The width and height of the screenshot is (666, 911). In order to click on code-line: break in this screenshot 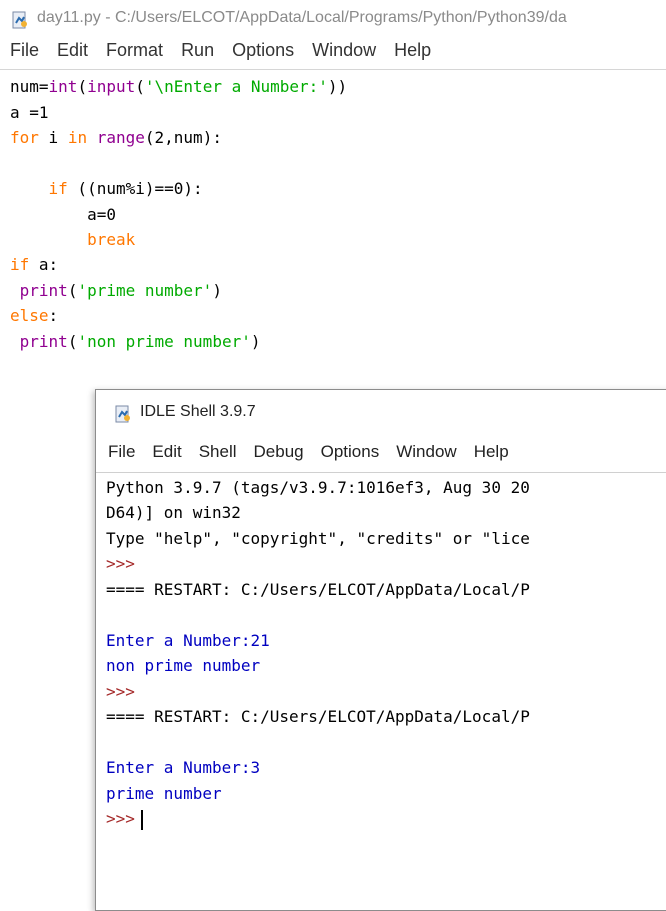, I will do `click(111, 239)`.